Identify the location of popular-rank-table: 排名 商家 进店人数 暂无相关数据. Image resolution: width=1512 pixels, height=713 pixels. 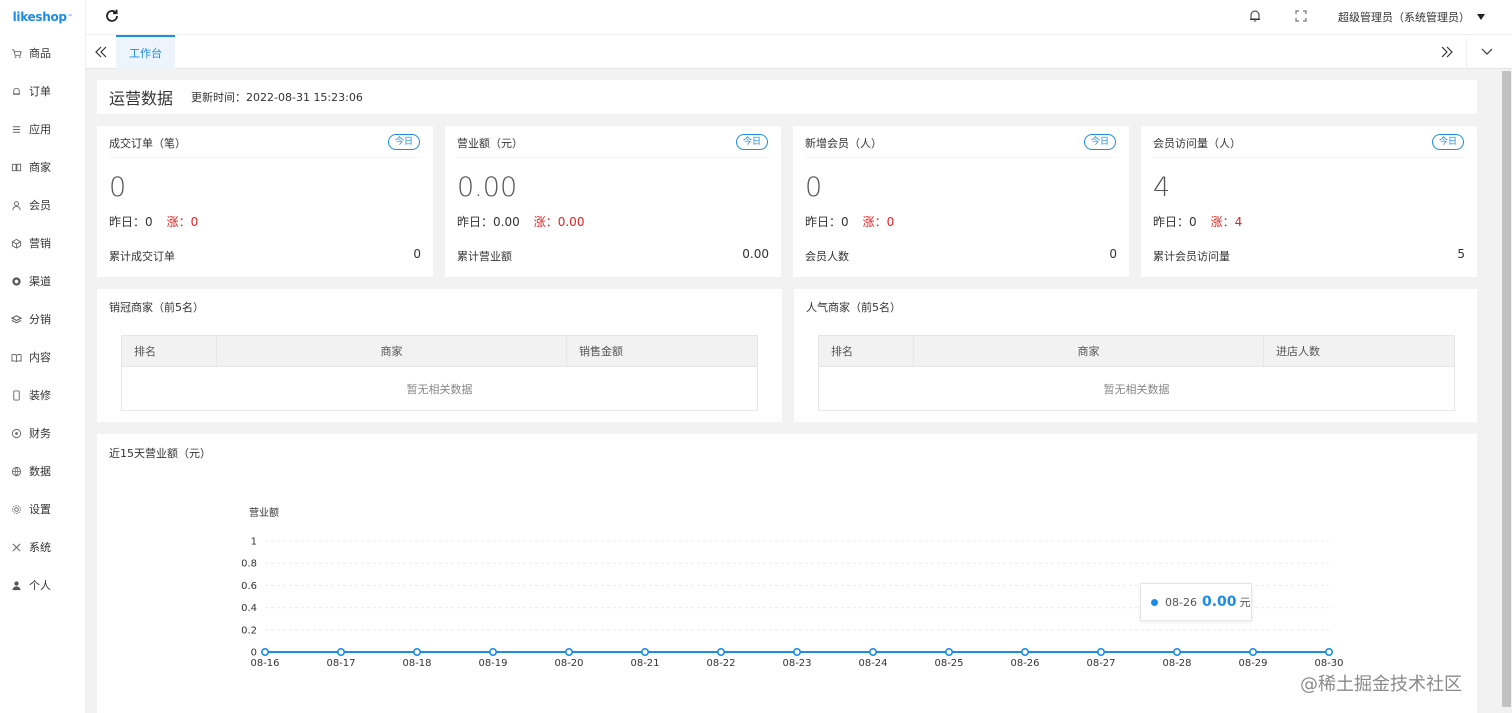
(1136, 373).